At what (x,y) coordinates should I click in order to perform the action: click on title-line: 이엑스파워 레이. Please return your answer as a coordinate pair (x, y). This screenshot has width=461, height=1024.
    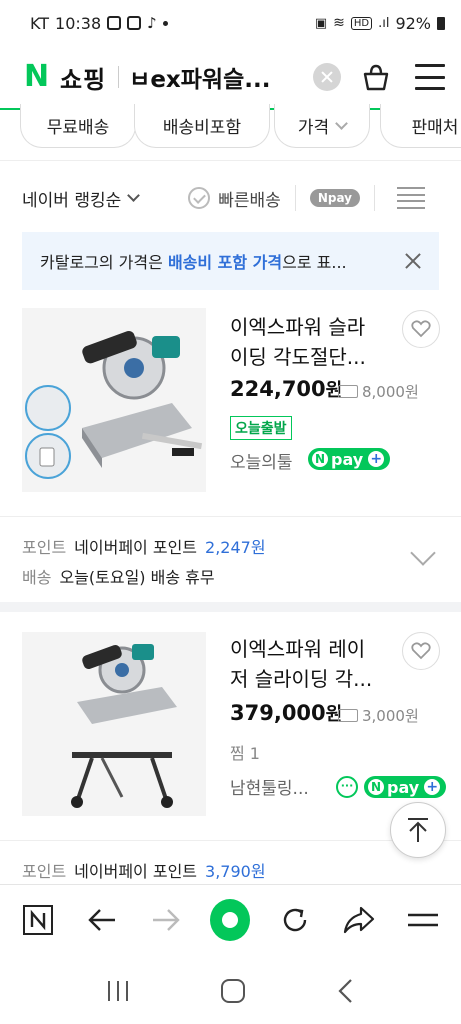
    Looking at the image, I should click on (298, 649).